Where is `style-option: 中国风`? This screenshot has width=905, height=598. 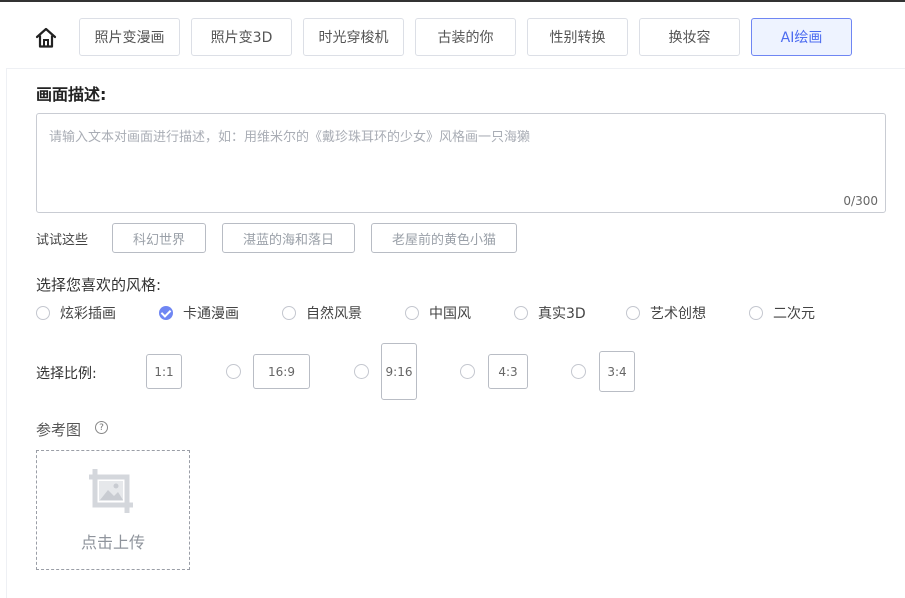 style-option: 中国风 is located at coordinates (438, 313).